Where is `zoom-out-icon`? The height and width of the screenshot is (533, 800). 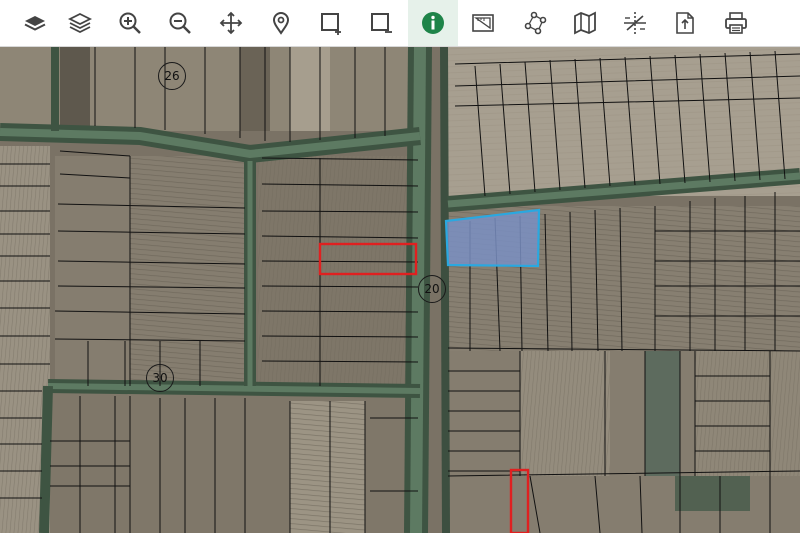 zoom-out-icon is located at coordinates (180, 23).